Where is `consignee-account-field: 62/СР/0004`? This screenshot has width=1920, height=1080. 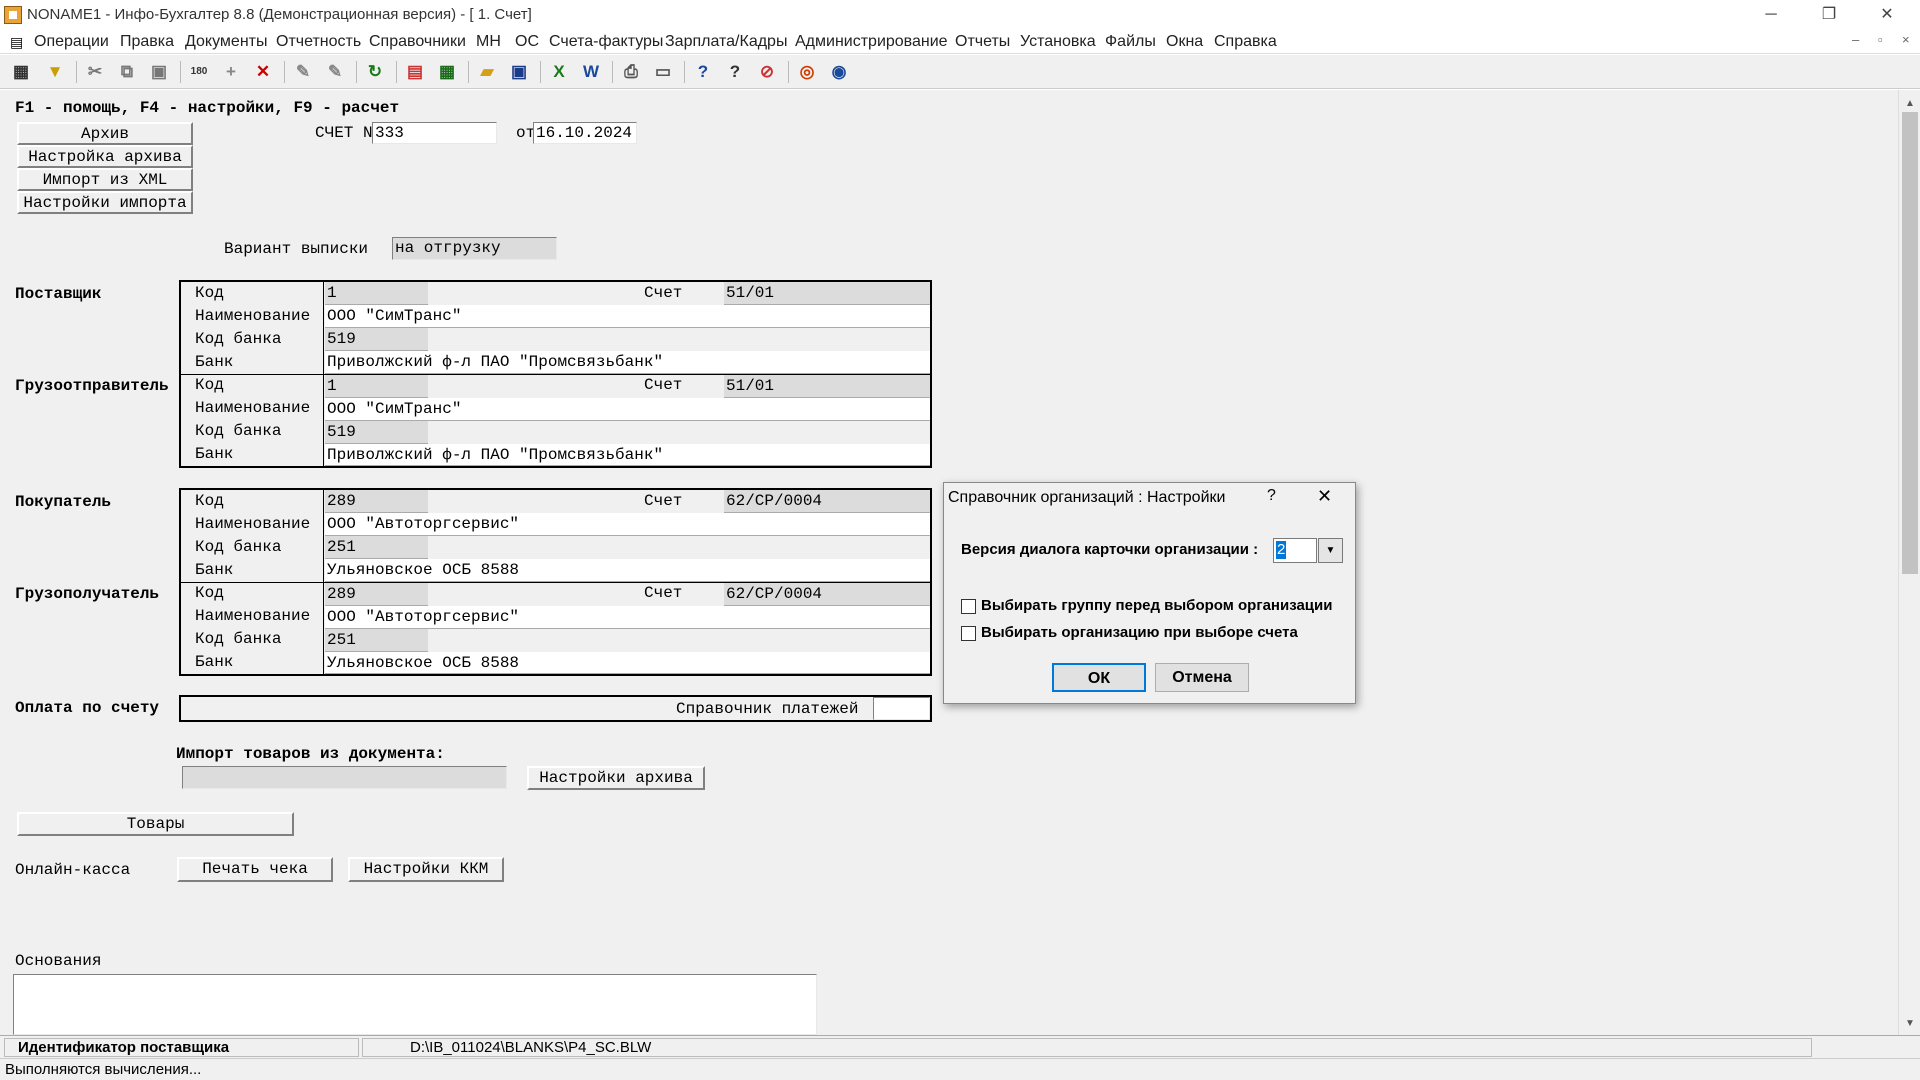
consignee-account-field: 62/СР/0004 is located at coordinates (827, 594).